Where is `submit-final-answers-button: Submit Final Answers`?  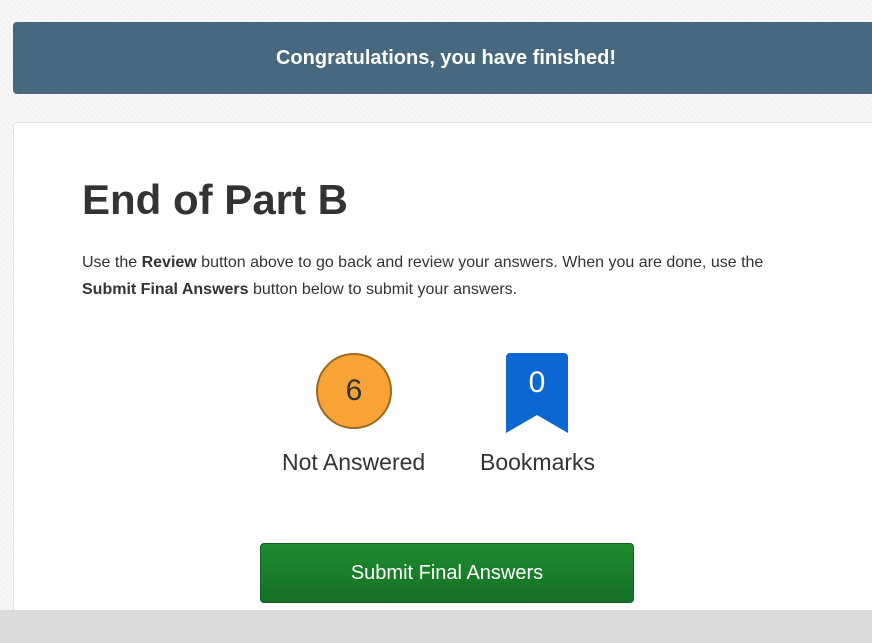 submit-final-answers-button: Submit Final Answers is located at coordinates (447, 573).